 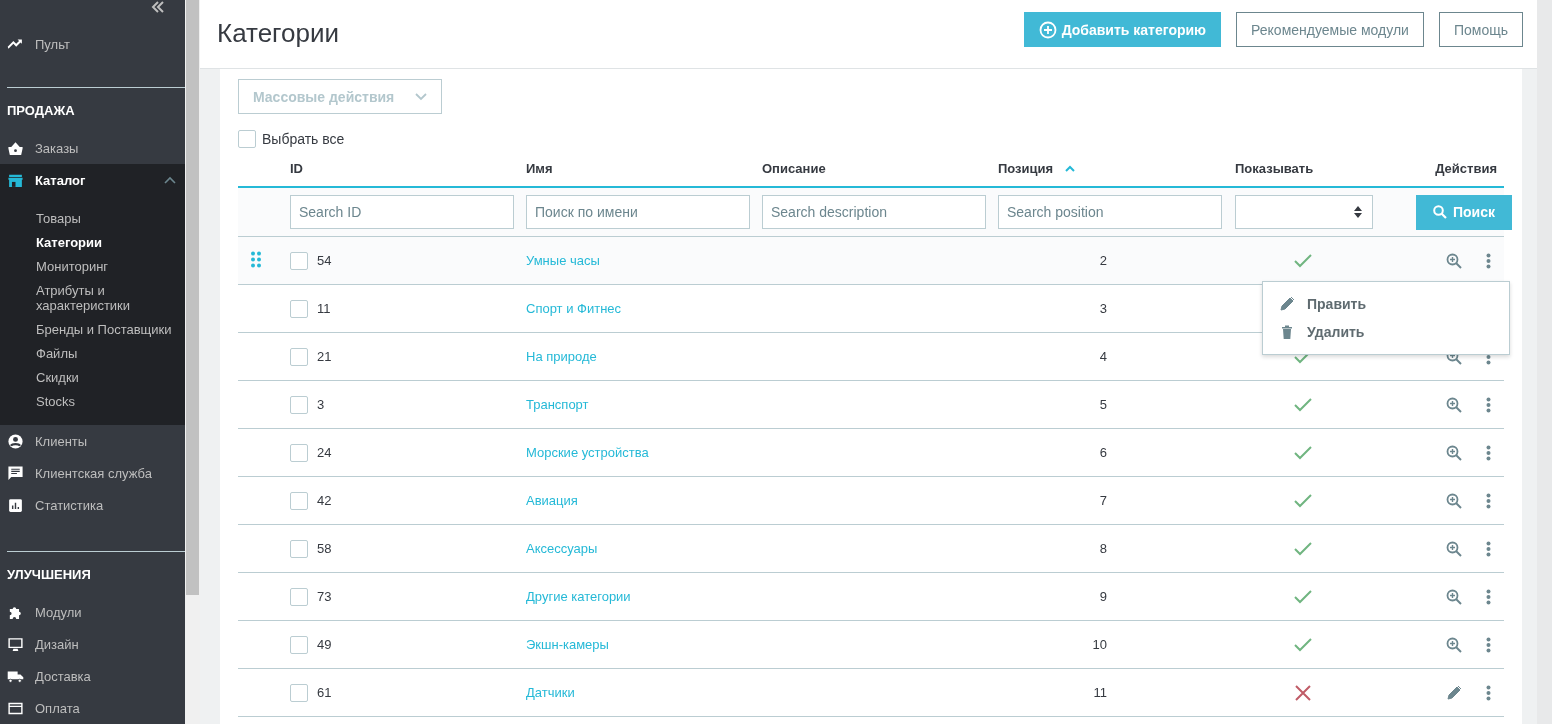 What do you see at coordinates (1274, 168) in the screenshot?
I see `column-header: Показывать` at bounding box center [1274, 168].